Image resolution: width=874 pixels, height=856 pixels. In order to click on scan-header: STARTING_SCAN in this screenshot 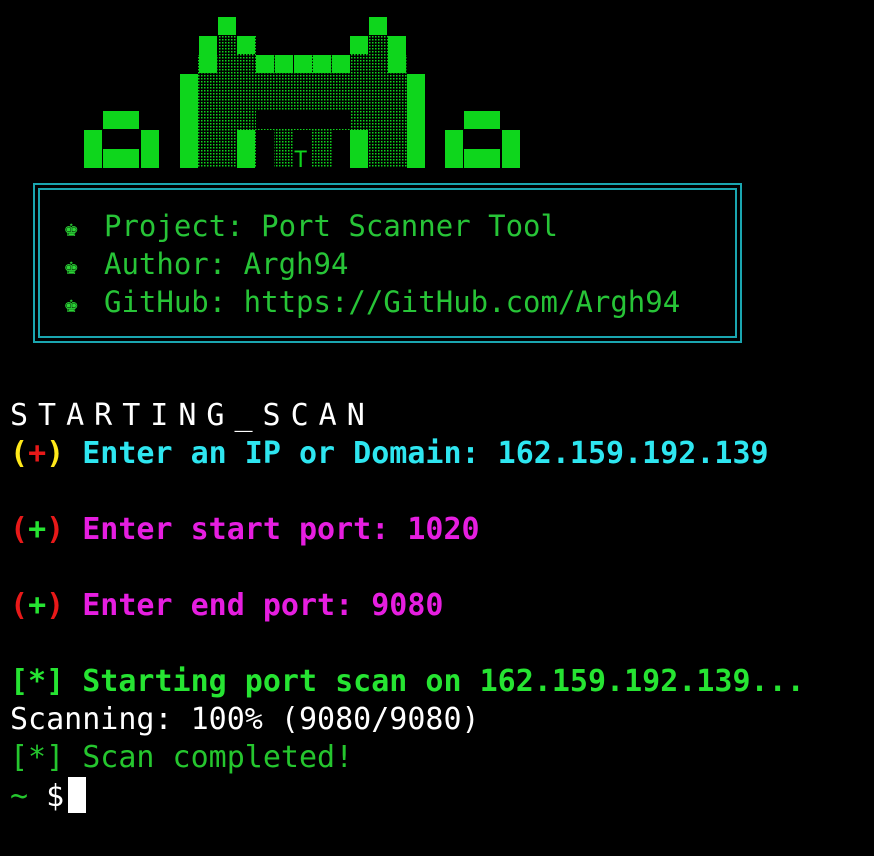, I will do `click(192, 415)`.